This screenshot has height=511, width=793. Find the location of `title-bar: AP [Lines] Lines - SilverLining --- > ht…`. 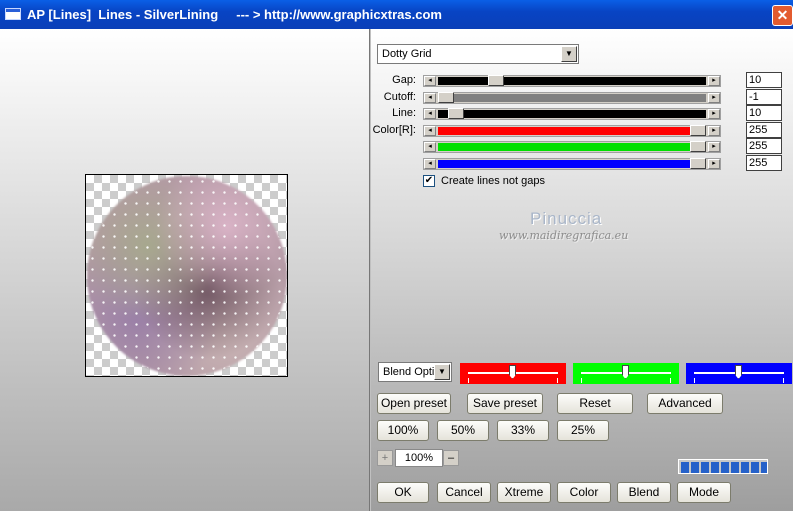

title-bar: AP [Lines] Lines - SilverLining --- > ht… is located at coordinates (396, 14).